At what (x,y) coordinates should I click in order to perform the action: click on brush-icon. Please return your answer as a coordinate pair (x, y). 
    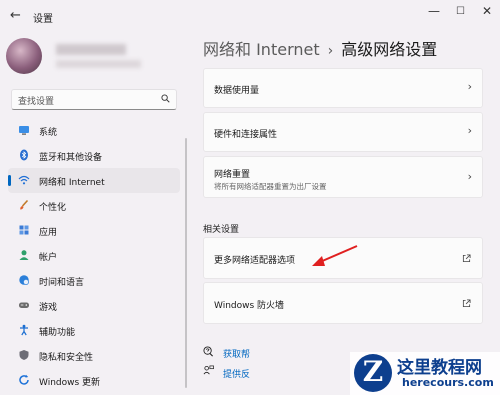
    Looking at the image, I should click on (24, 204).